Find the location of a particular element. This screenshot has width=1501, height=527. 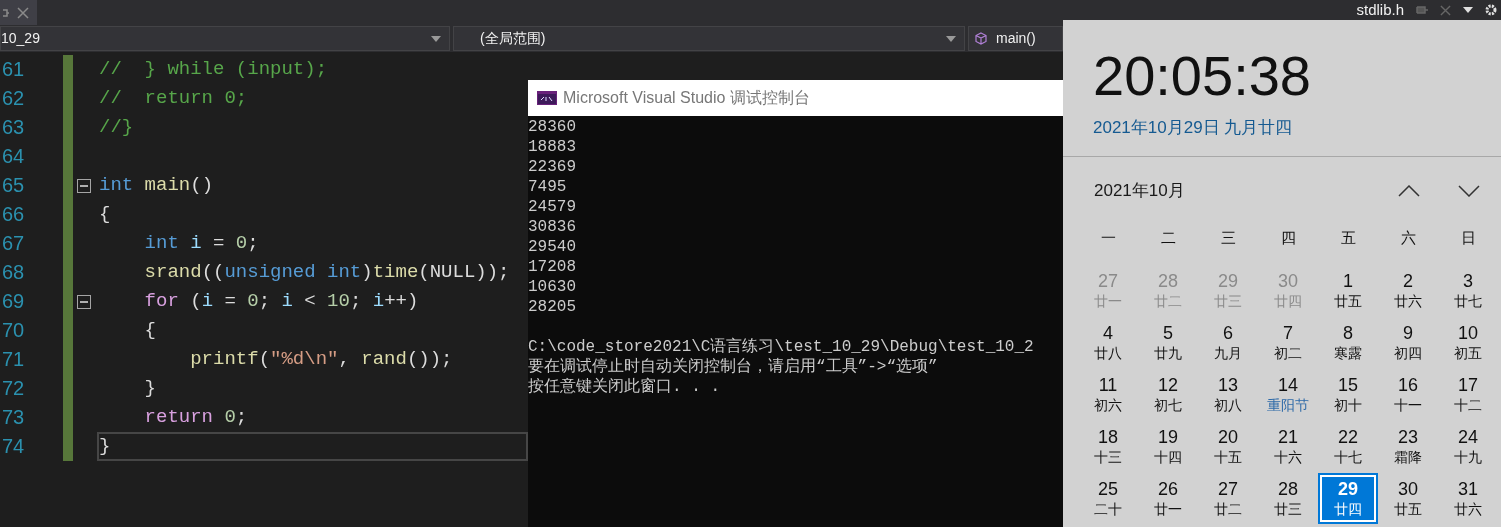

console-output-line: 按任意键关闭此窗口. . . is located at coordinates (624, 387).